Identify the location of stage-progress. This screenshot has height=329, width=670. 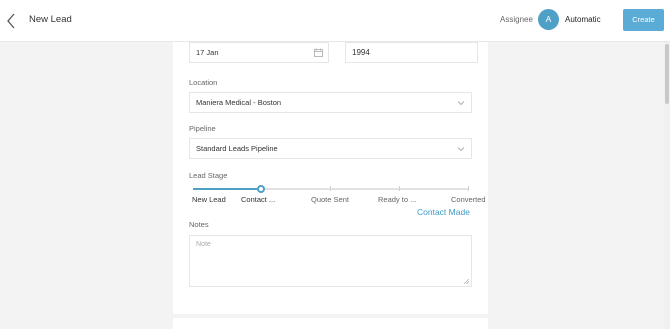
(227, 189).